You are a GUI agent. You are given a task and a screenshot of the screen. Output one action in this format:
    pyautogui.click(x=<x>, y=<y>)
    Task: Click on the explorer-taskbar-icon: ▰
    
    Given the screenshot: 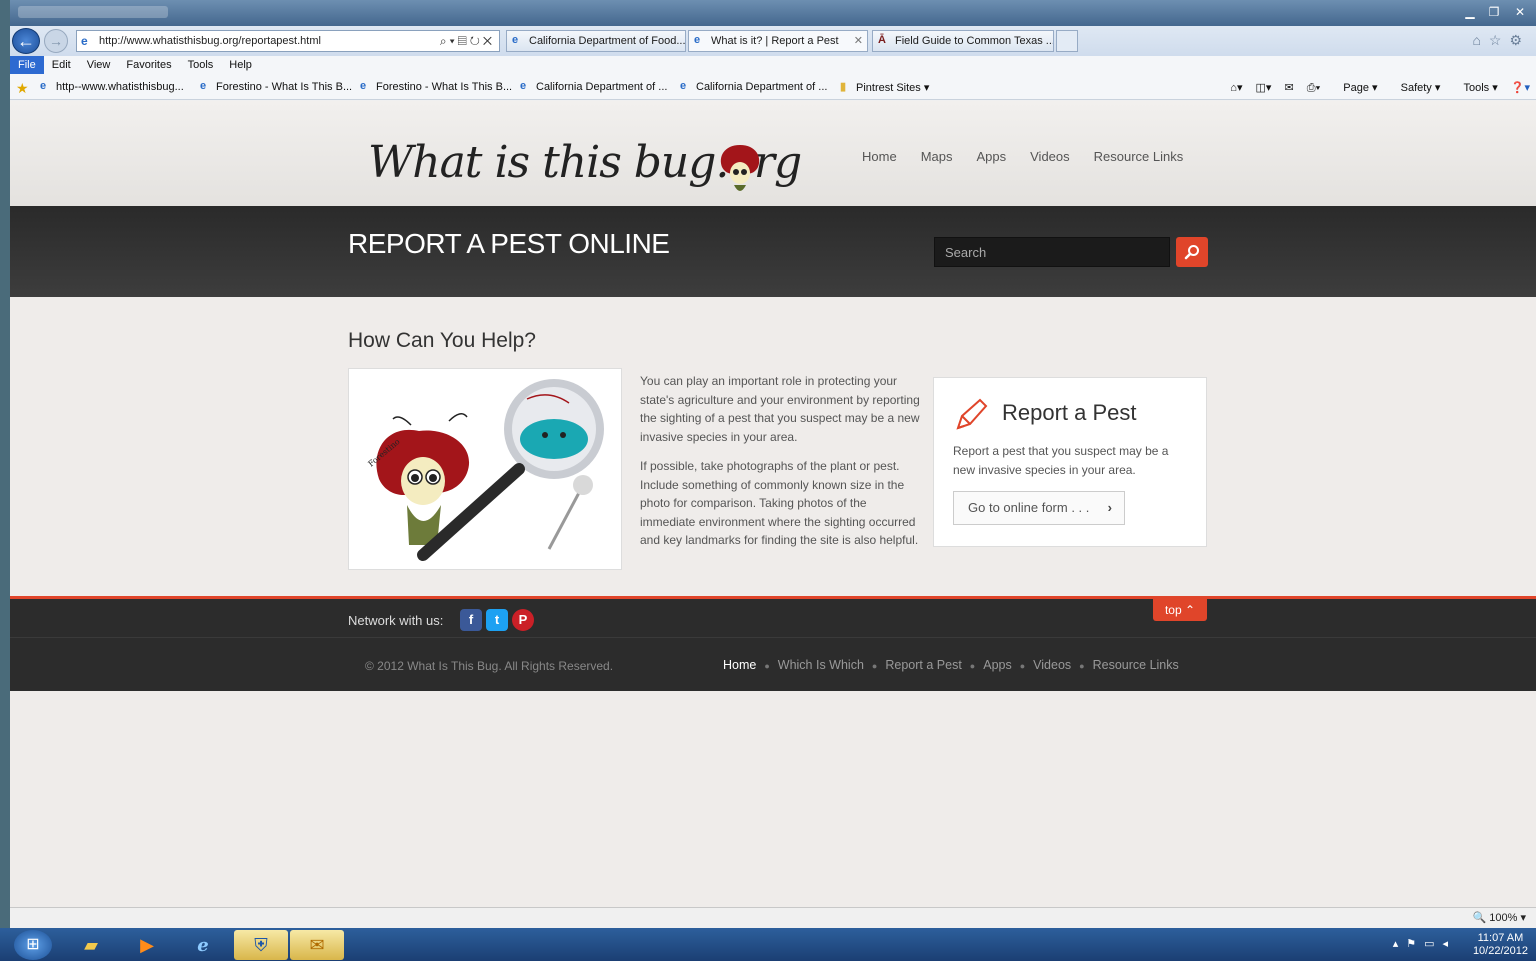 What is the action you would take?
    pyautogui.click(x=91, y=945)
    